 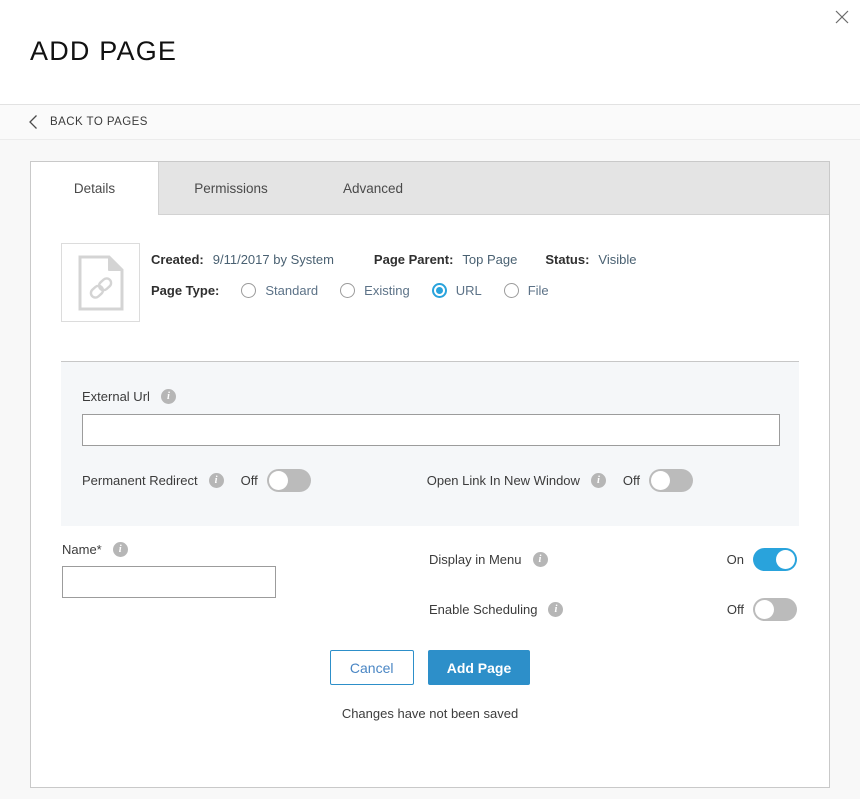 I want to click on enable-scheduling-state: Off, so click(x=735, y=609).